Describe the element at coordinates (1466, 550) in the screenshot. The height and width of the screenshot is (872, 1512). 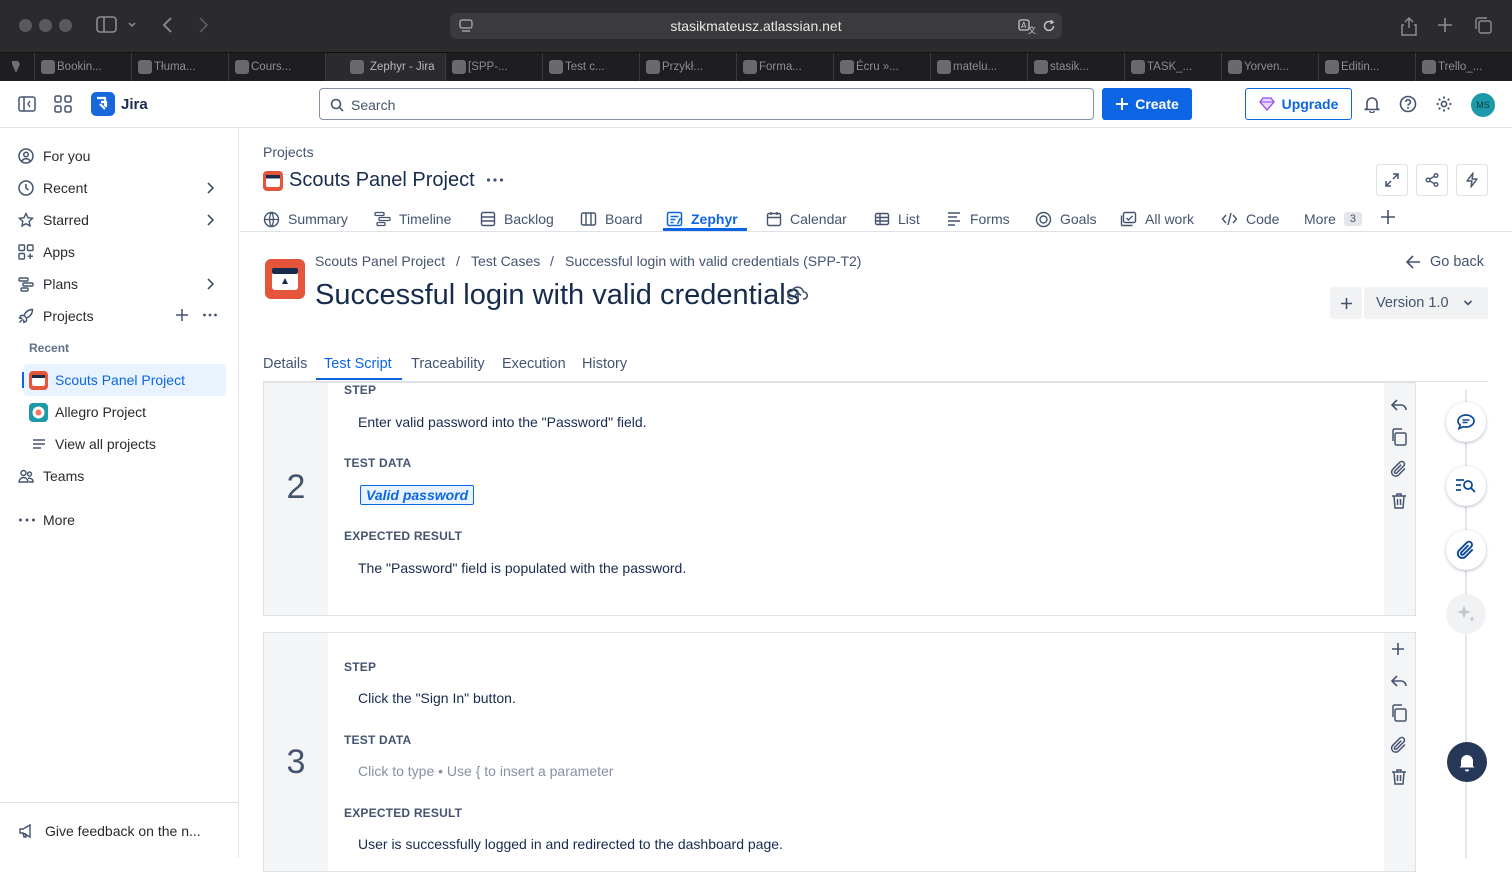
I see `attachments-button` at that location.